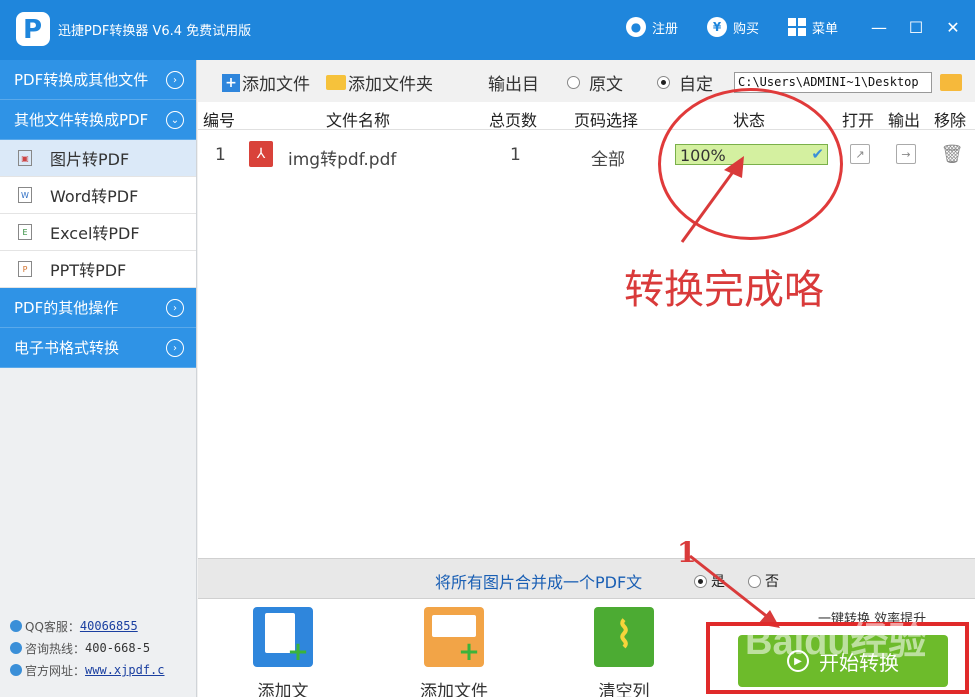  Describe the element at coordinates (746, 29) in the screenshot. I see `buy-label: 购买` at that location.